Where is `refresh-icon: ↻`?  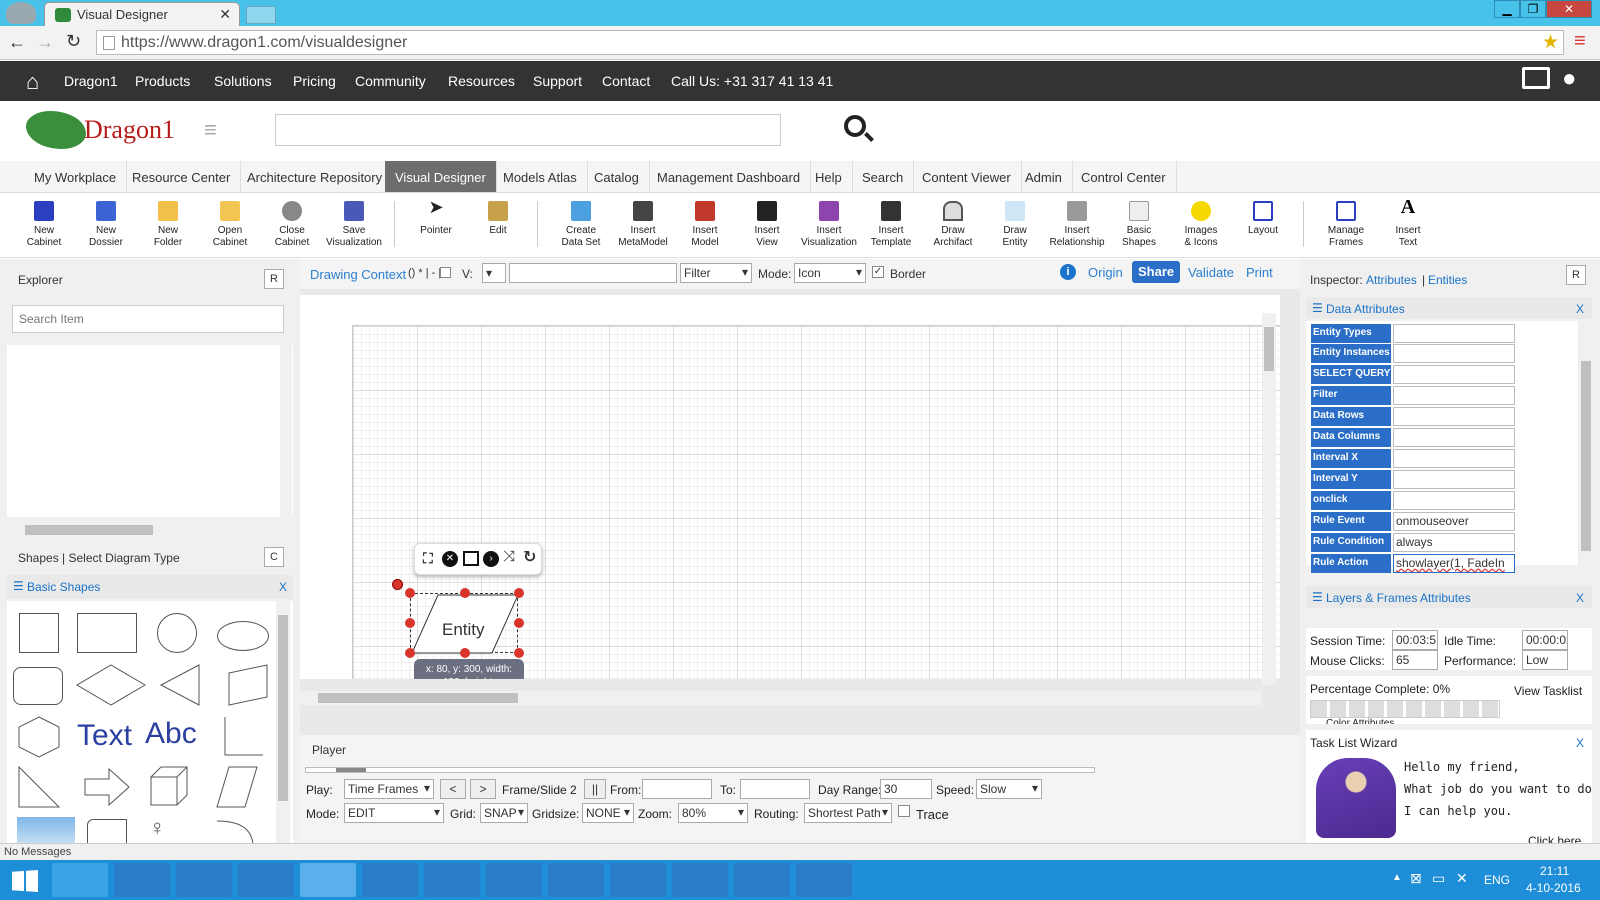
refresh-icon: ↻ is located at coordinates (529, 557).